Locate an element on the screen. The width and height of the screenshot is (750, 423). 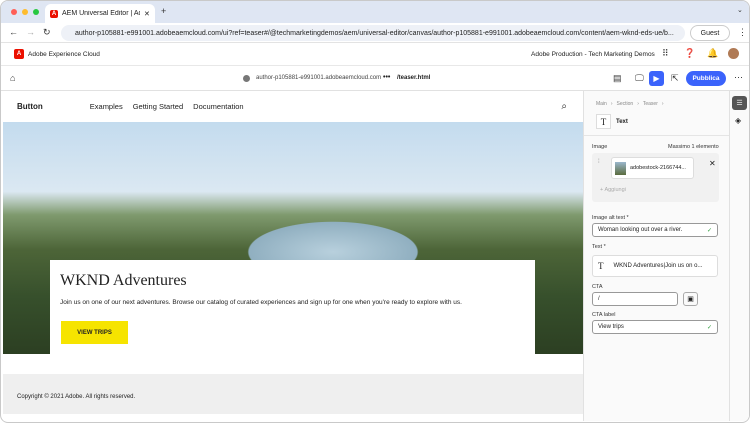
home-icon: ⌂ is located at coordinates (12, 78).